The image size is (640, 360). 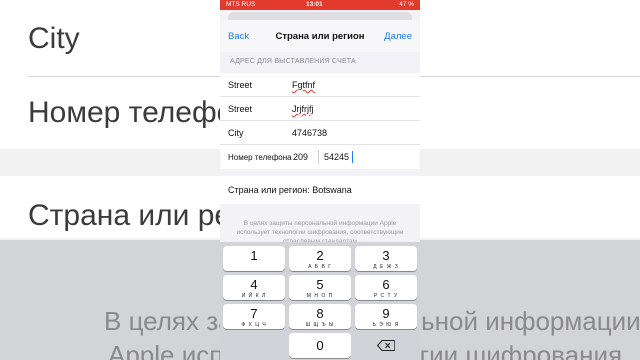 What do you see at coordinates (336, 157) in the screenshot?
I see `phone-number-field: 54245` at bounding box center [336, 157].